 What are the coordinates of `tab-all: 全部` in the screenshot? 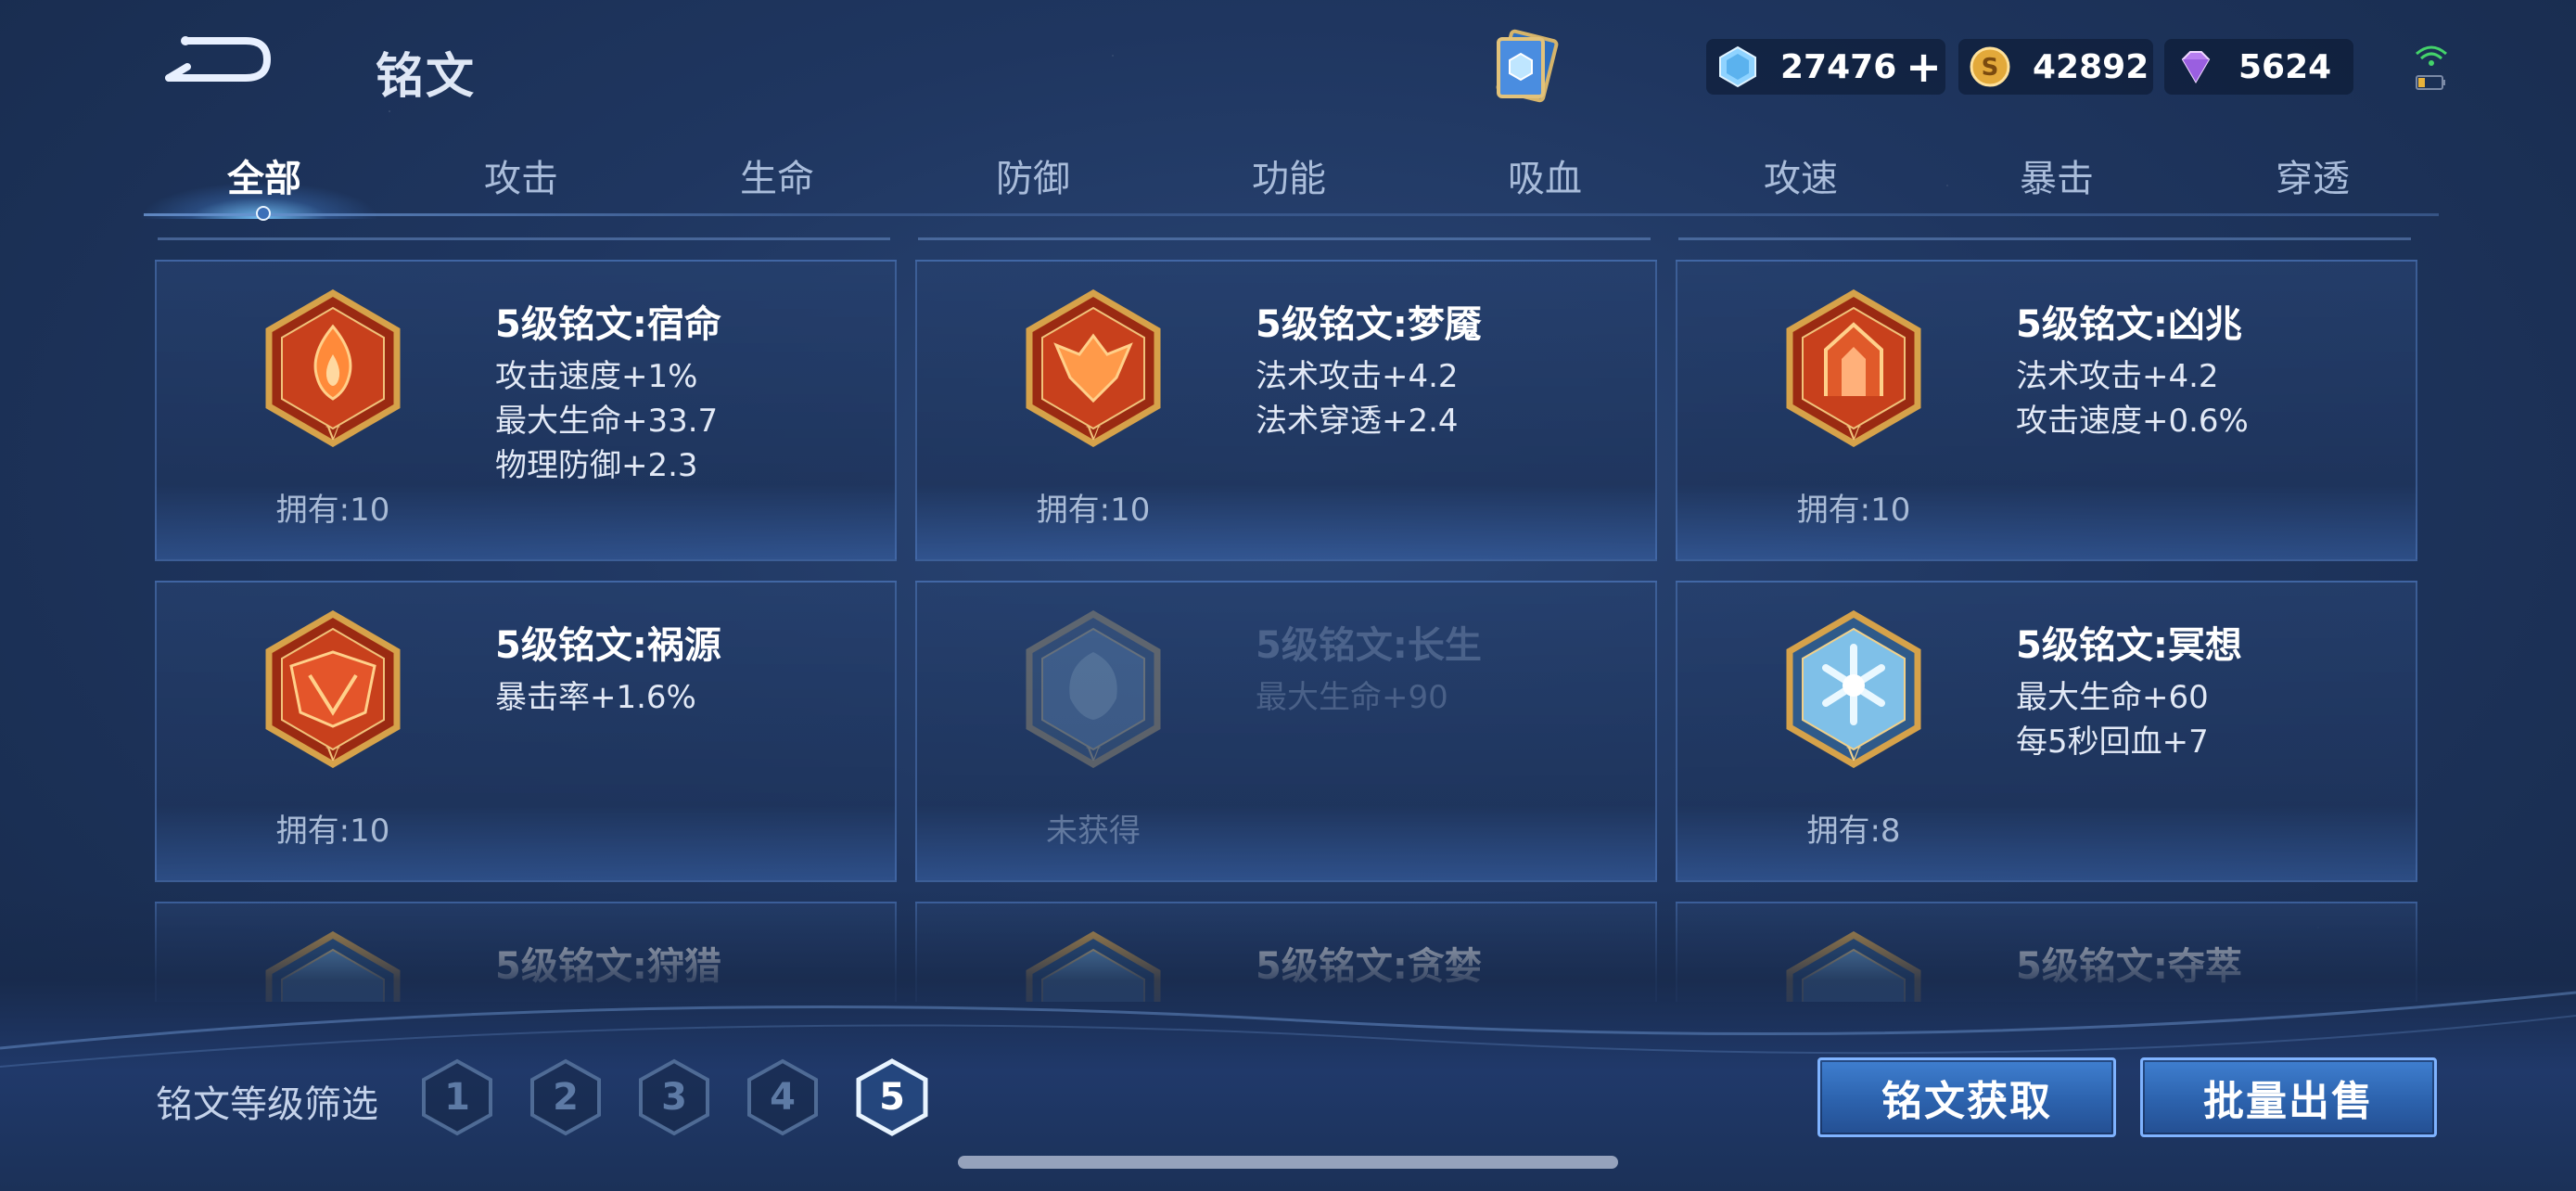 It's located at (264, 175).